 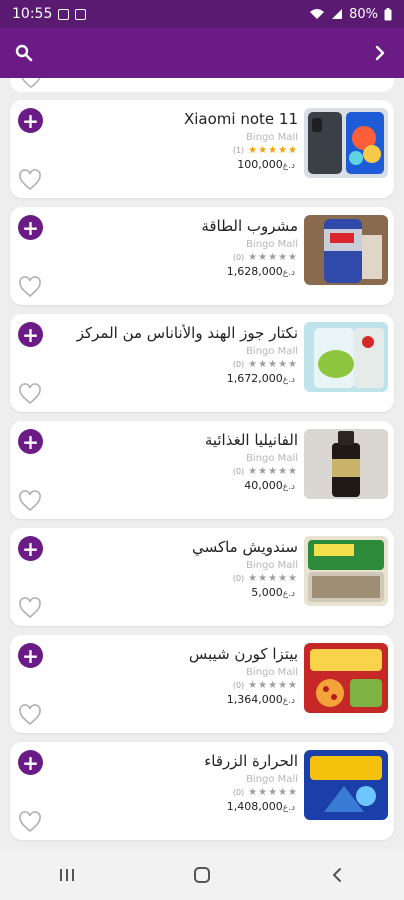 I want to click on rating: ★★★★★ (1), so click(x=173, y=150).